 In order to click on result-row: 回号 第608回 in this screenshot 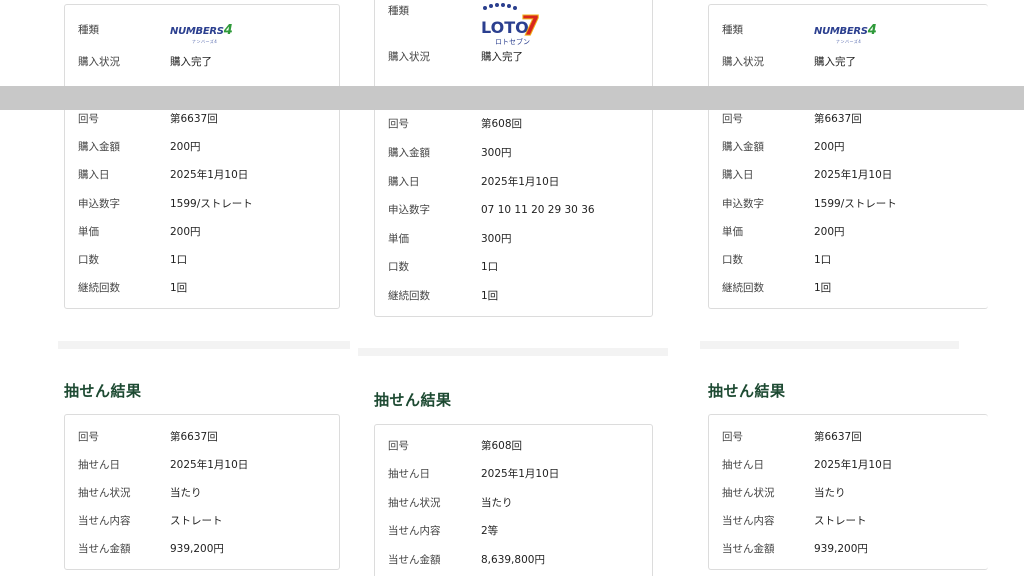, I will do `click(513, 446)`.